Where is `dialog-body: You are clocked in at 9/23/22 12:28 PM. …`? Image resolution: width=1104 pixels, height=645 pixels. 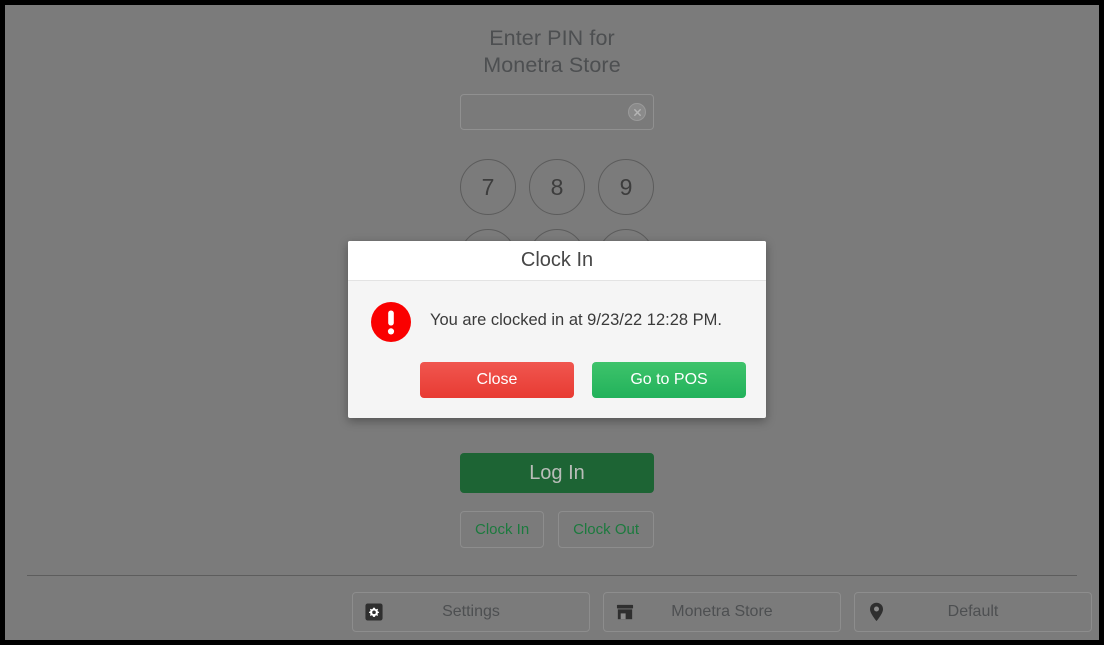 dialog-body: You are clocked in at 9/23/22 12:28 PM. … is located at coordinates (557, 349).